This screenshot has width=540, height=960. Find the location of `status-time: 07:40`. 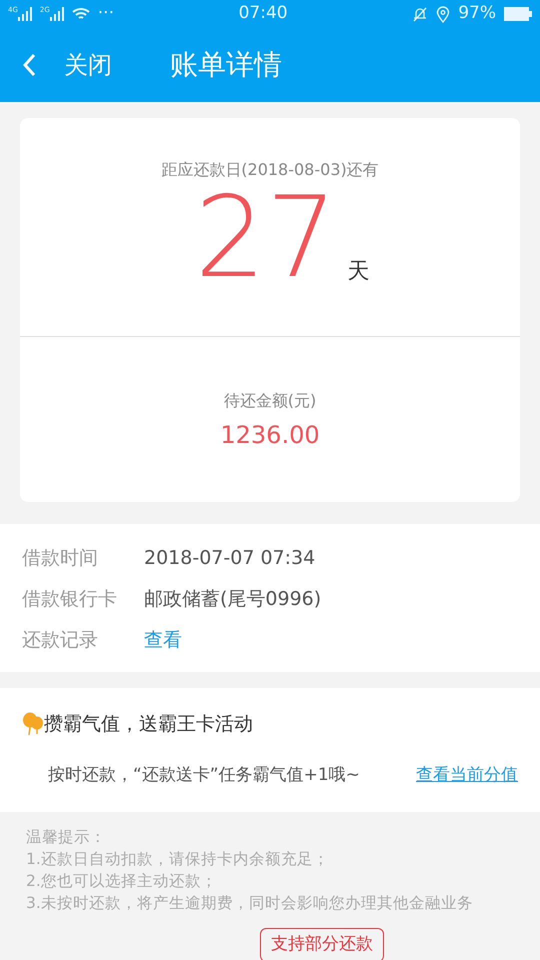

status-time: 07:40 is located at coordinates (263, 14).